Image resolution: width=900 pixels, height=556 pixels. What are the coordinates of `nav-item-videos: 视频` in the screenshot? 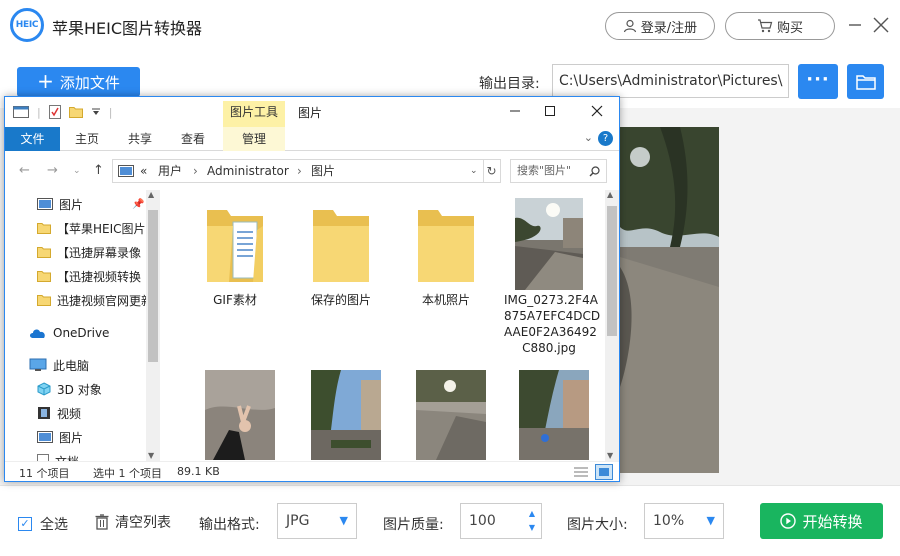 It's located at (59, 413).